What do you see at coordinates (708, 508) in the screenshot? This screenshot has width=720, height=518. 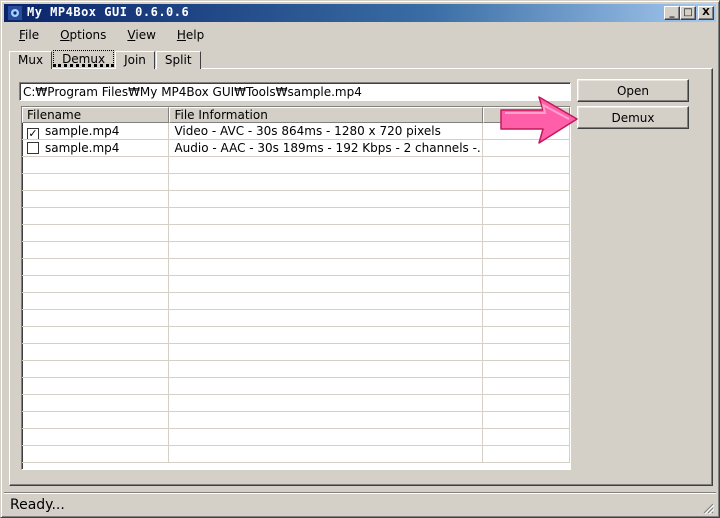 I see `resize-grip-icon` at bounding box center [708, 508].